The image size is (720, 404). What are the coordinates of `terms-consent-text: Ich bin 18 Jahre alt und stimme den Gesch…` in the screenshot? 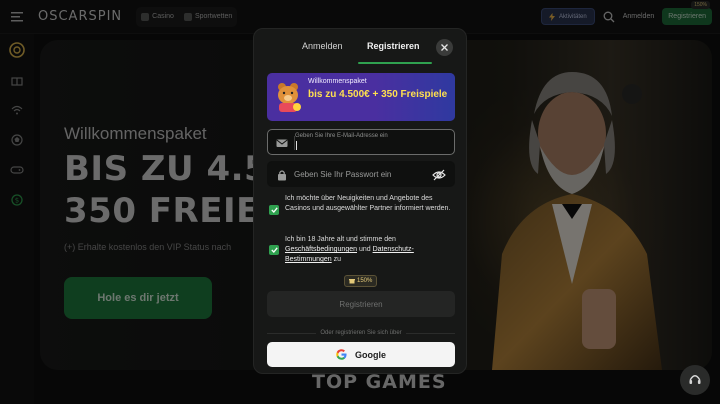 It's located at (370, 250).